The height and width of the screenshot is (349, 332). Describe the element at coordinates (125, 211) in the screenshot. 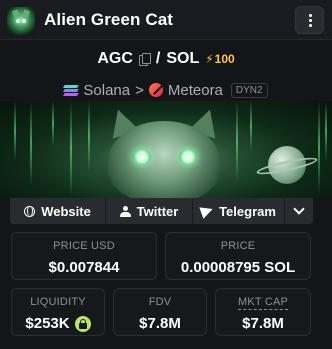

I see `user-icon` at that location.